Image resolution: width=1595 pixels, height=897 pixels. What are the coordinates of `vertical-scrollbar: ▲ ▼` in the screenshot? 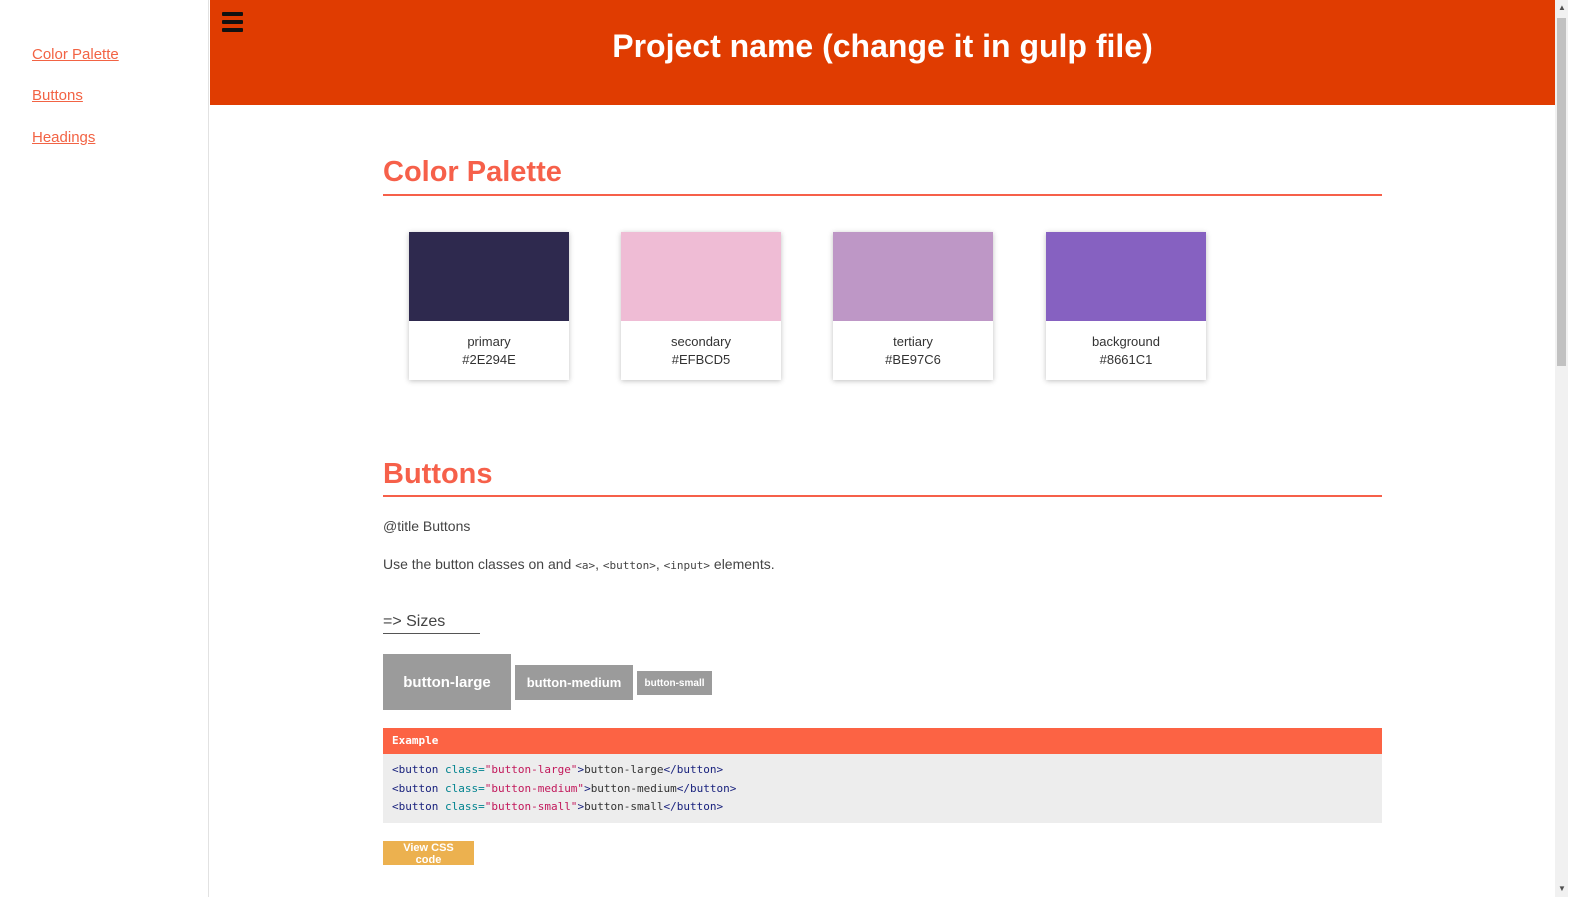 It's located at (1561, 448).